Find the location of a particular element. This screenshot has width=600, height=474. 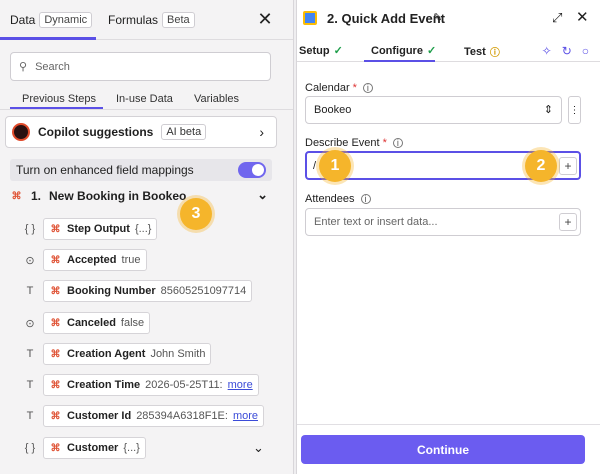

field-name: Customer is located at coordinates (93, 448).